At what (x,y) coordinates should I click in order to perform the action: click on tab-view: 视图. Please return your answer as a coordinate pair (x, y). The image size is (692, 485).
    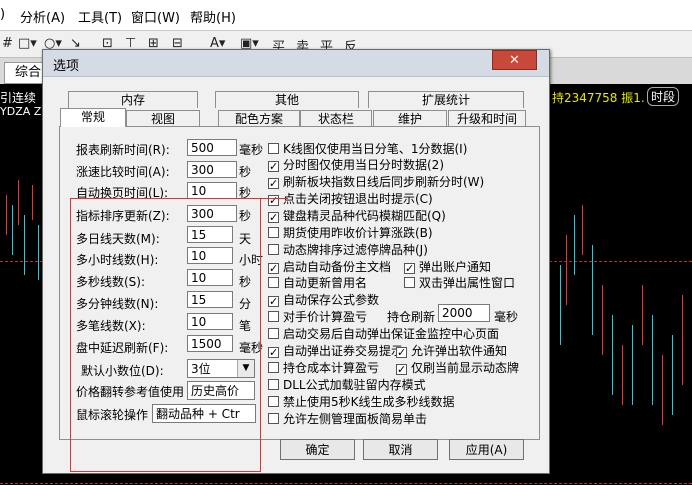
    Looking at the image, I should click on (163, 118).